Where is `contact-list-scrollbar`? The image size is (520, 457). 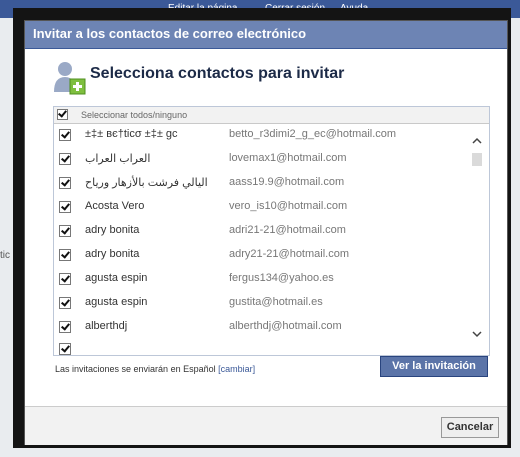 contact-list-scrollbar is located at coordinates (477, 239).